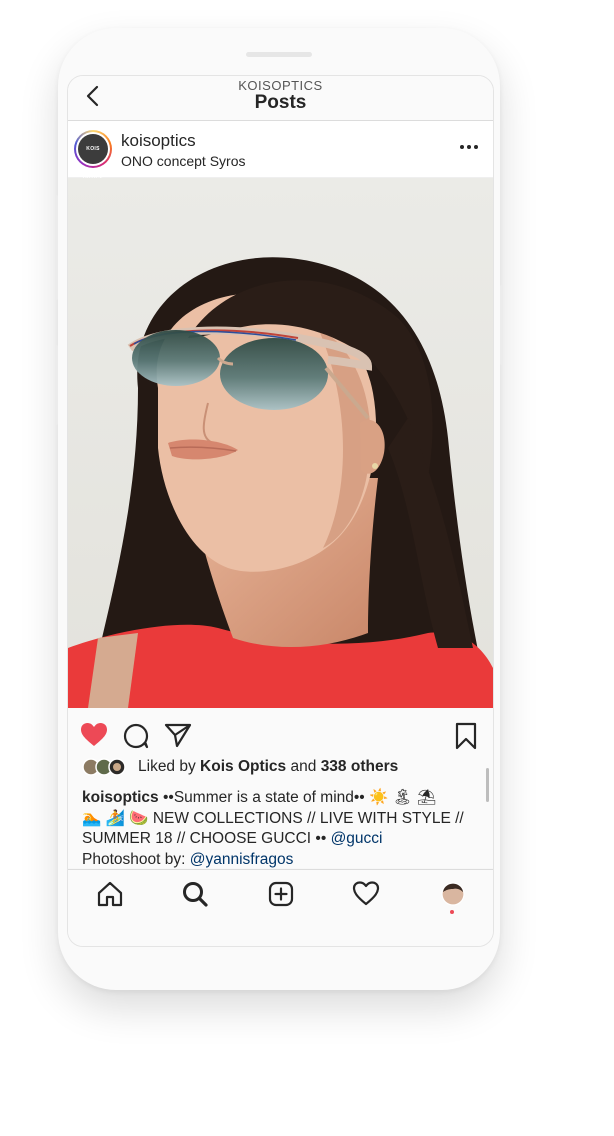  What do you see at coordinates (136, 859) in the screenshot?
I see `caption-line: Photoshoot by:` at bounding box center [136, 859].